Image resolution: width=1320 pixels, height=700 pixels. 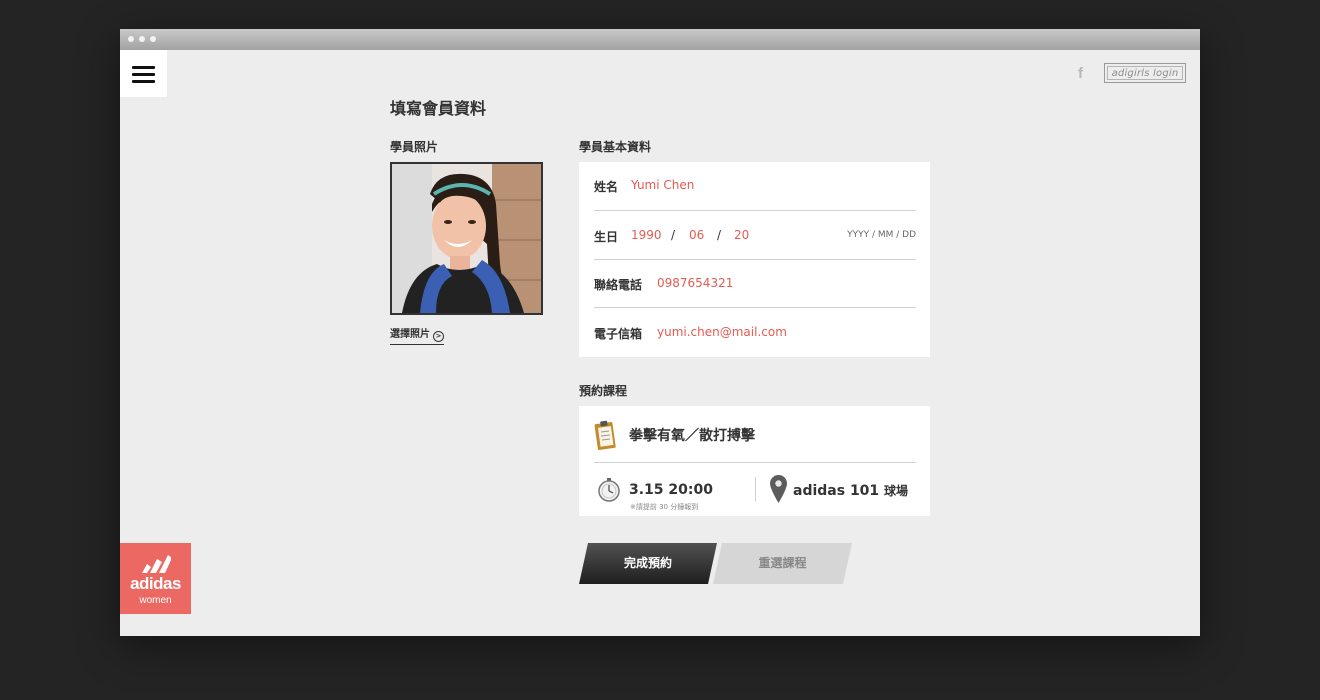 What do you see at coordinates (896, 491) in the screenshot?
I see `location-suffix: 球場` at bounding box center [896, 491].